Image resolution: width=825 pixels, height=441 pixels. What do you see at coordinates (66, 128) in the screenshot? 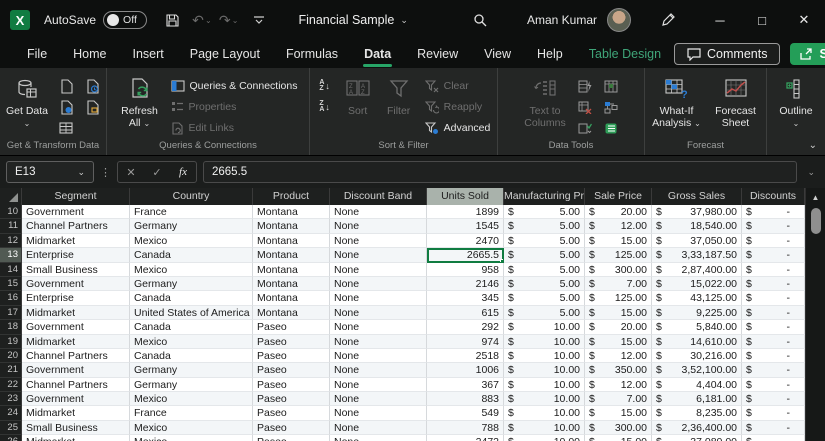
I see `from-table-range-button` at bounding box center [66, 128].